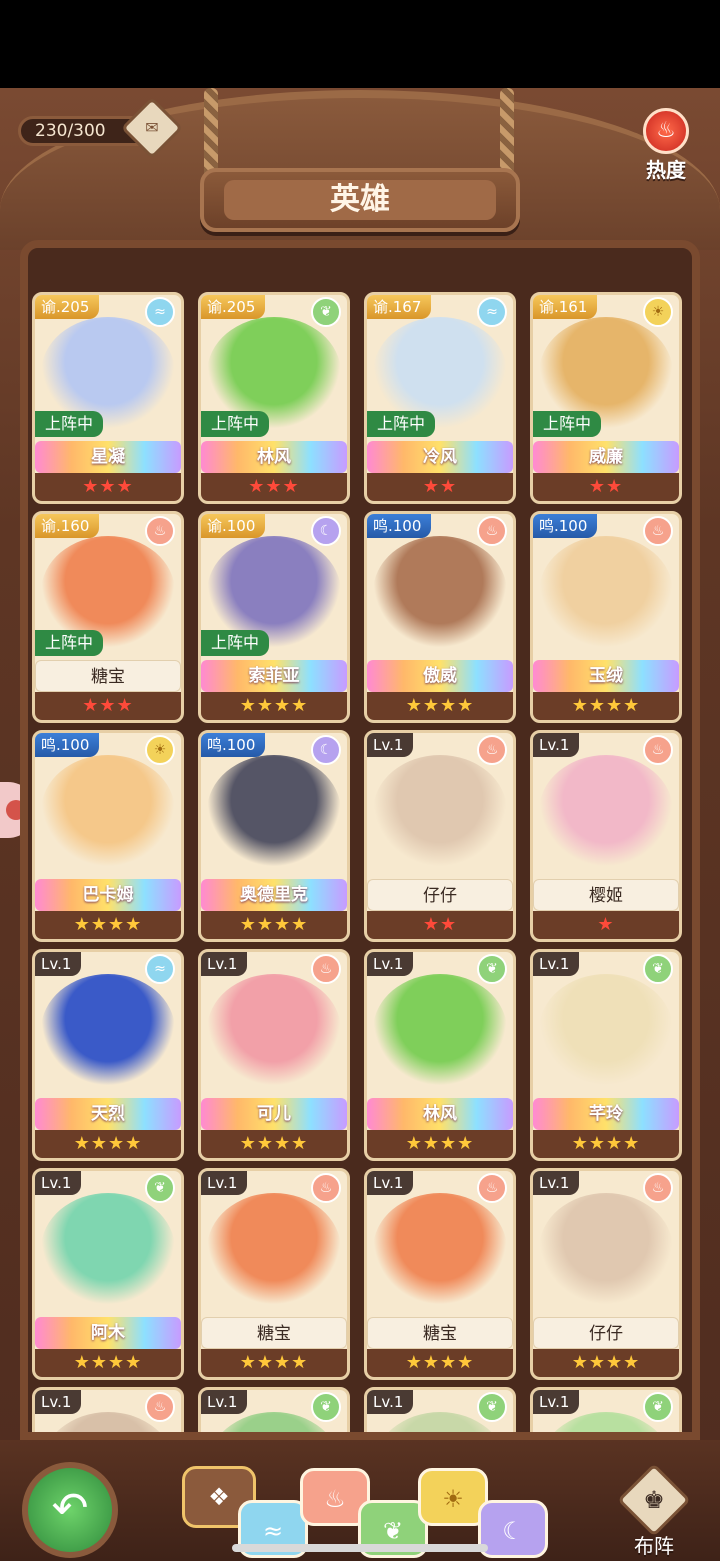 Image resolution: width=720 pixels, height=1561 pixels. I want to click on hero-stars: ★★, so click(606, 487).